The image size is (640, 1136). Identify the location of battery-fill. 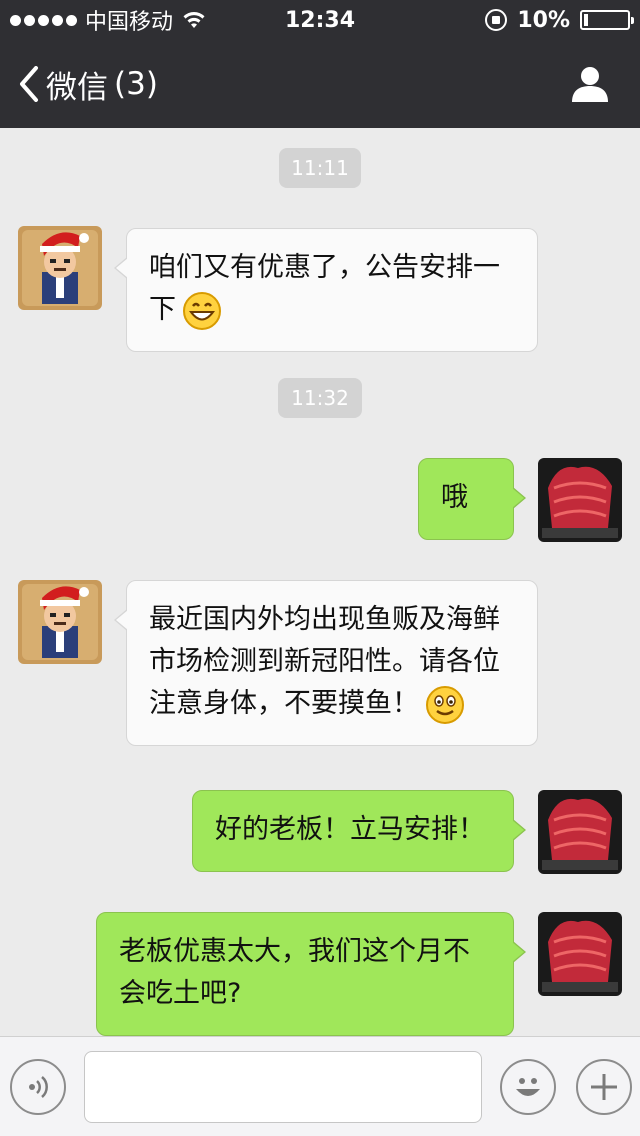
(586, 20).